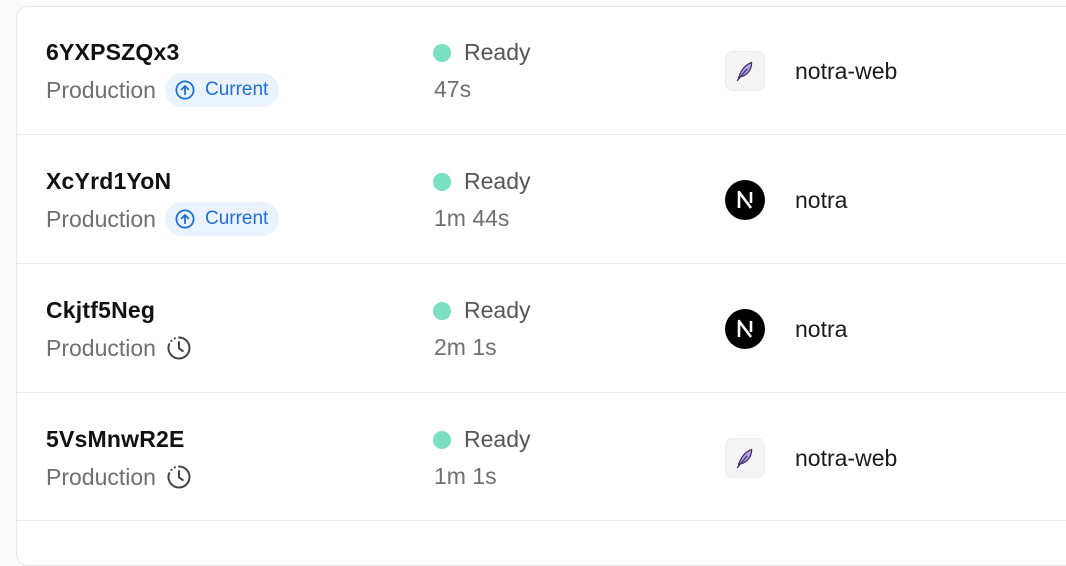 This screenshot has width=1066, height=566. Describe the element at coordinates (472, 218) in the screenshot. I see `build-duration: 1m 44s` at that location.